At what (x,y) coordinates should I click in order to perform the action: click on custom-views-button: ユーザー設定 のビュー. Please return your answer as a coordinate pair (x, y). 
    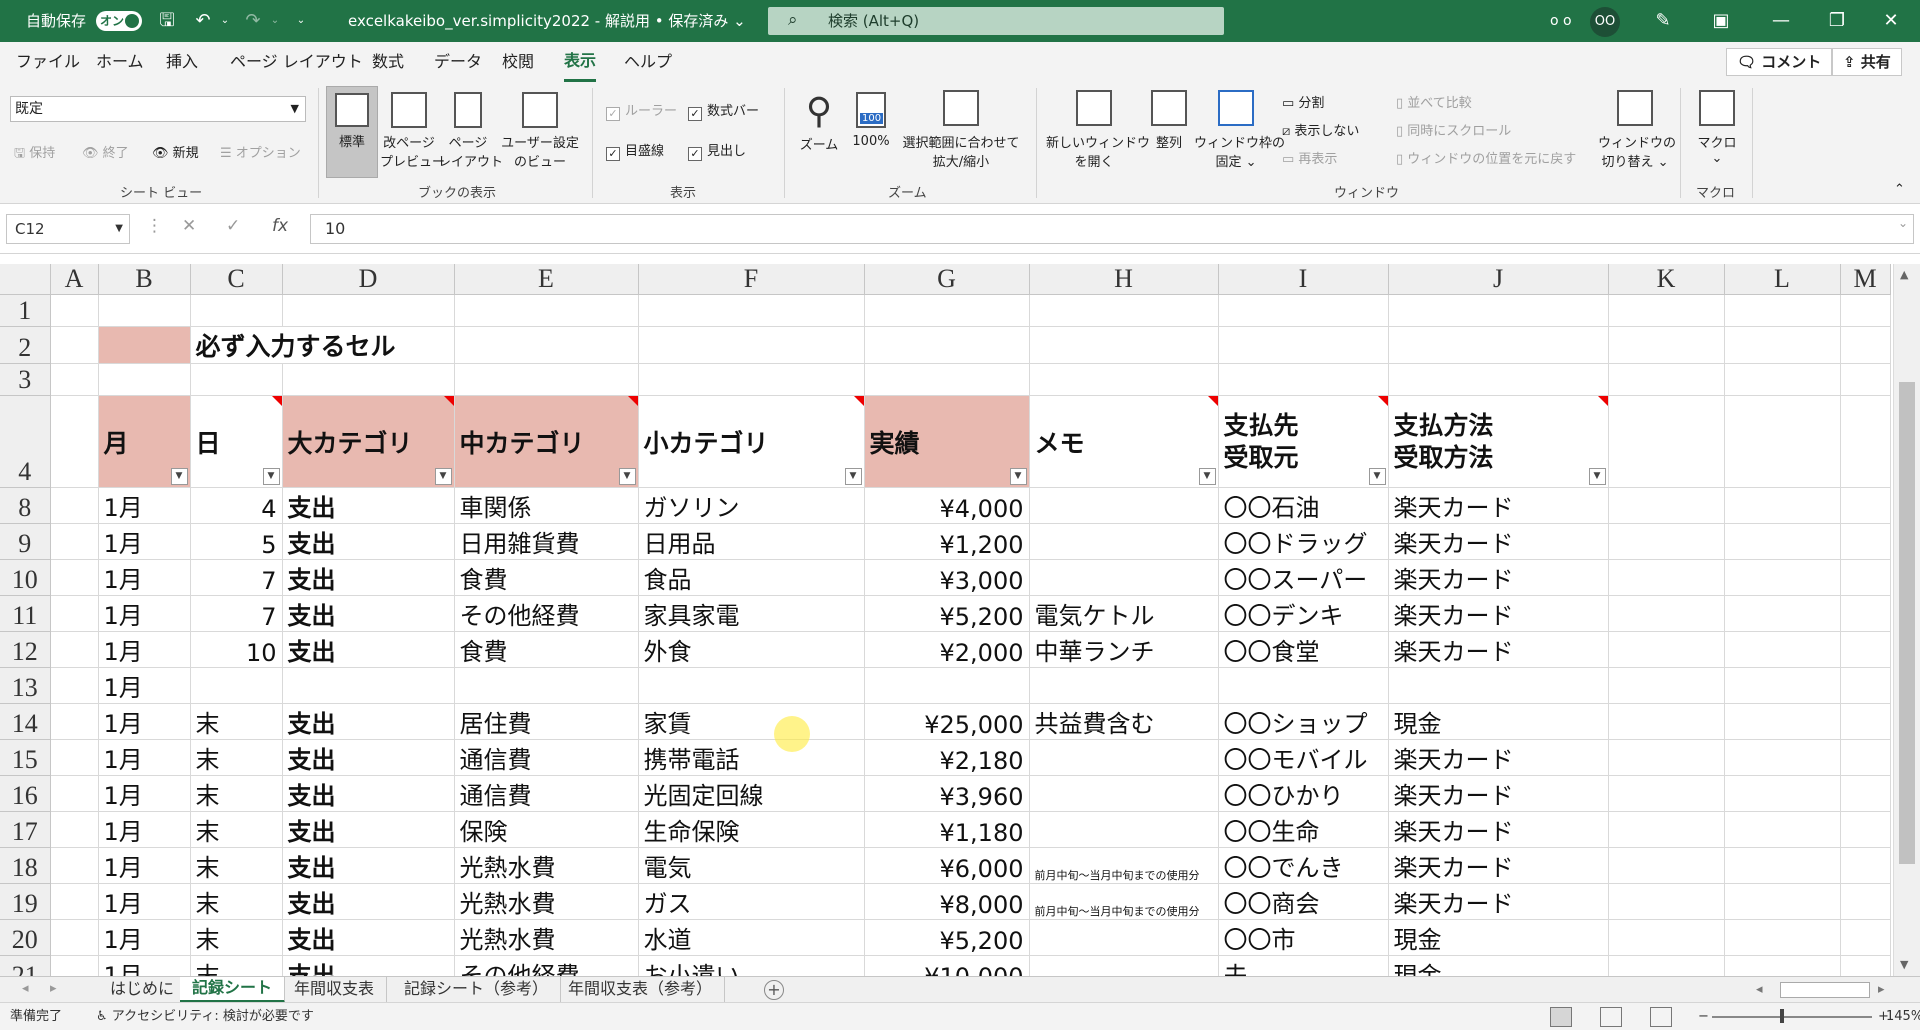
    Looking at the image, I should click on (540, 131).